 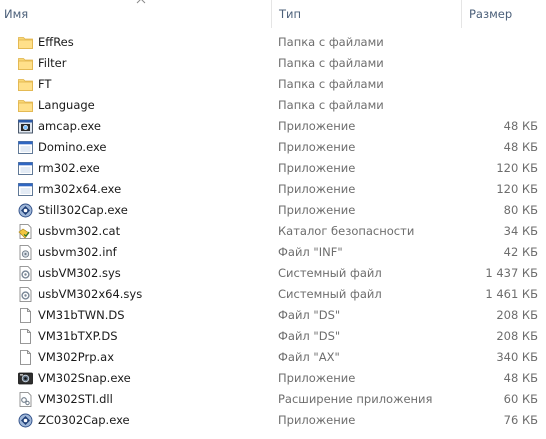 What do you see at coordinates (69, 126) in the screenshot?
I see `file-name: amcap.exe` at bounding box center [69, 126].